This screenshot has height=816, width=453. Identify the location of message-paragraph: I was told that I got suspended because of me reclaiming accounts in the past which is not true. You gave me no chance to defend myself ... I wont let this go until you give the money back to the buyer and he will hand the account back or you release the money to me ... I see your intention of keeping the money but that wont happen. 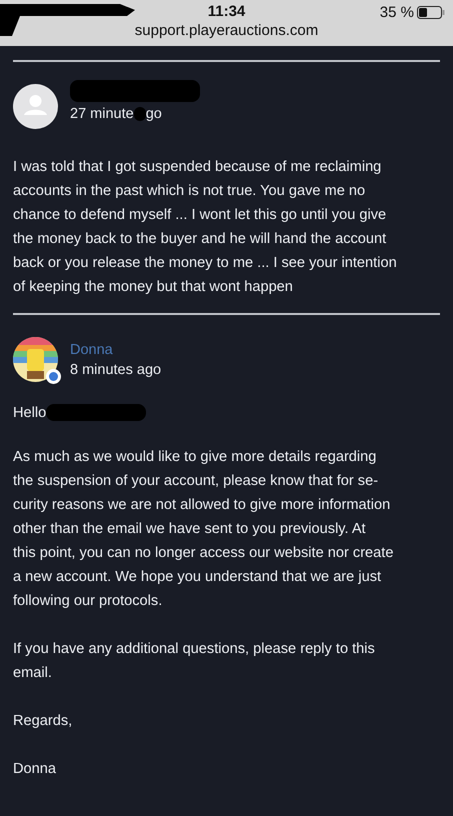
(205, 227).